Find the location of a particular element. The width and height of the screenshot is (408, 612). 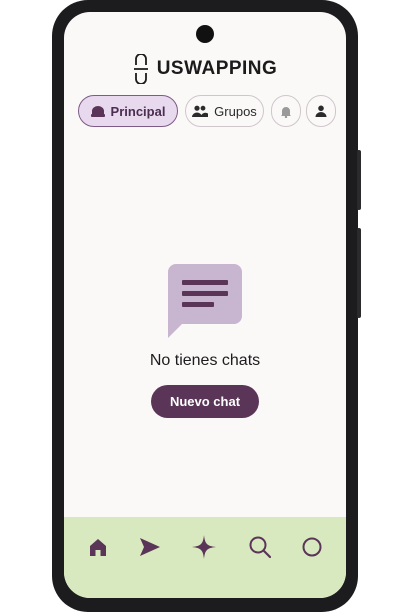

uswapping-logo-icon is located at coordinates (140, 69).